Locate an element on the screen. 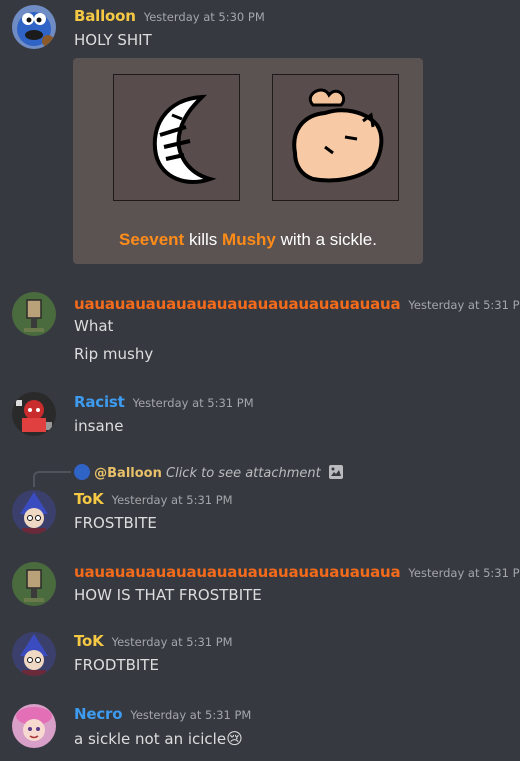 This screenshot has width=520, height=761. killfeed-caption: Seevent kills Mushy with a sickle. is located at coordinates (248, 240).